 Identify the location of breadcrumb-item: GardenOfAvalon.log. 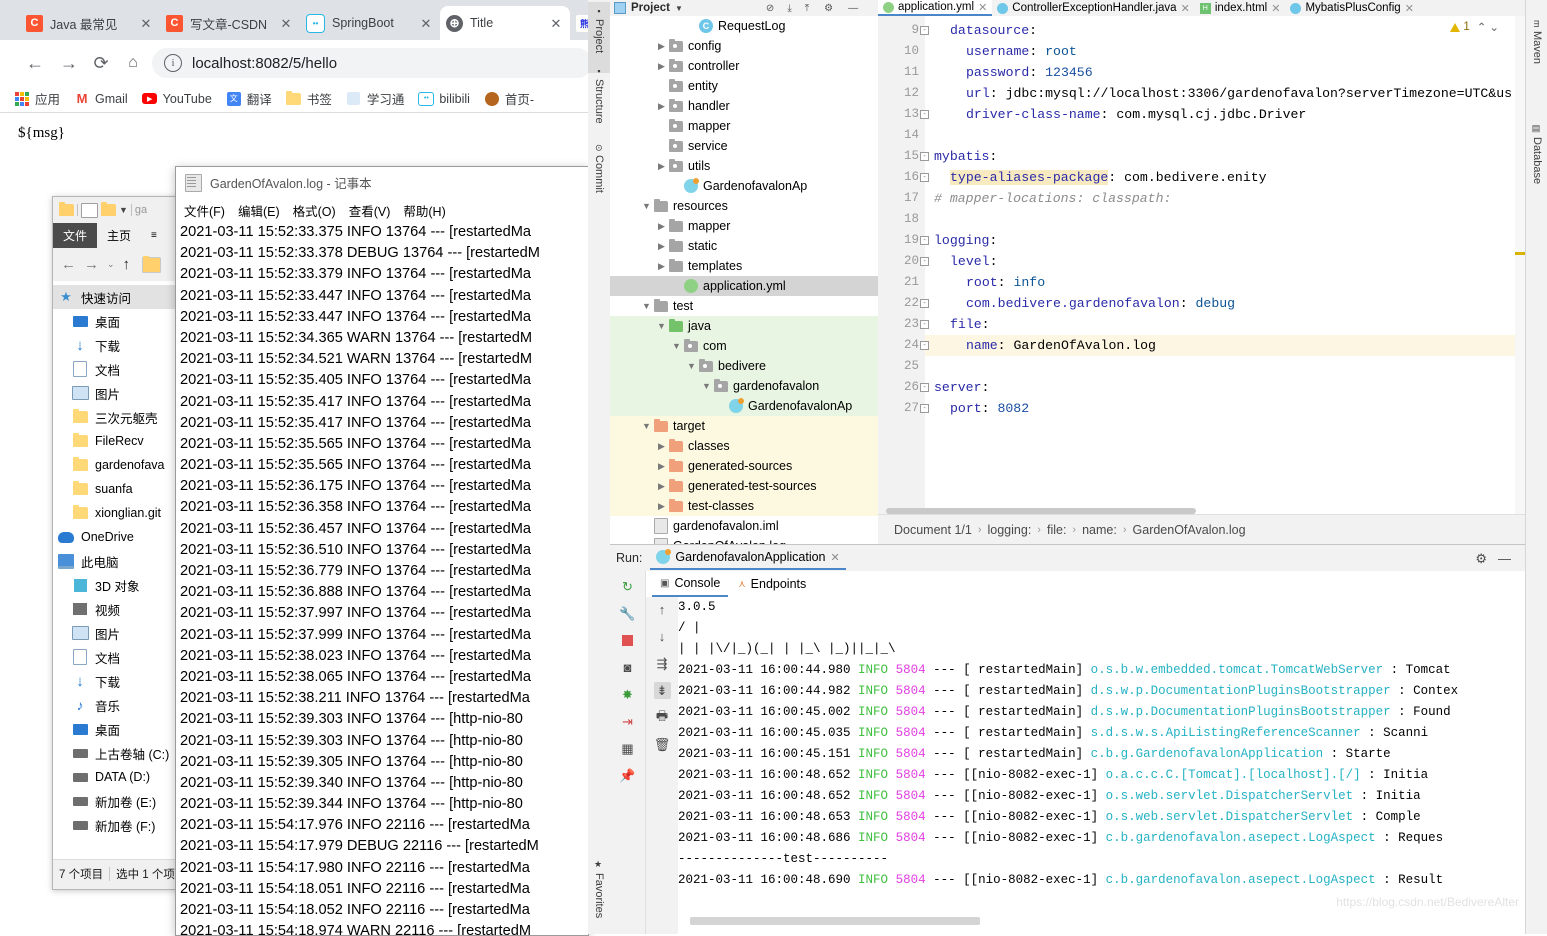
(1189, 530).